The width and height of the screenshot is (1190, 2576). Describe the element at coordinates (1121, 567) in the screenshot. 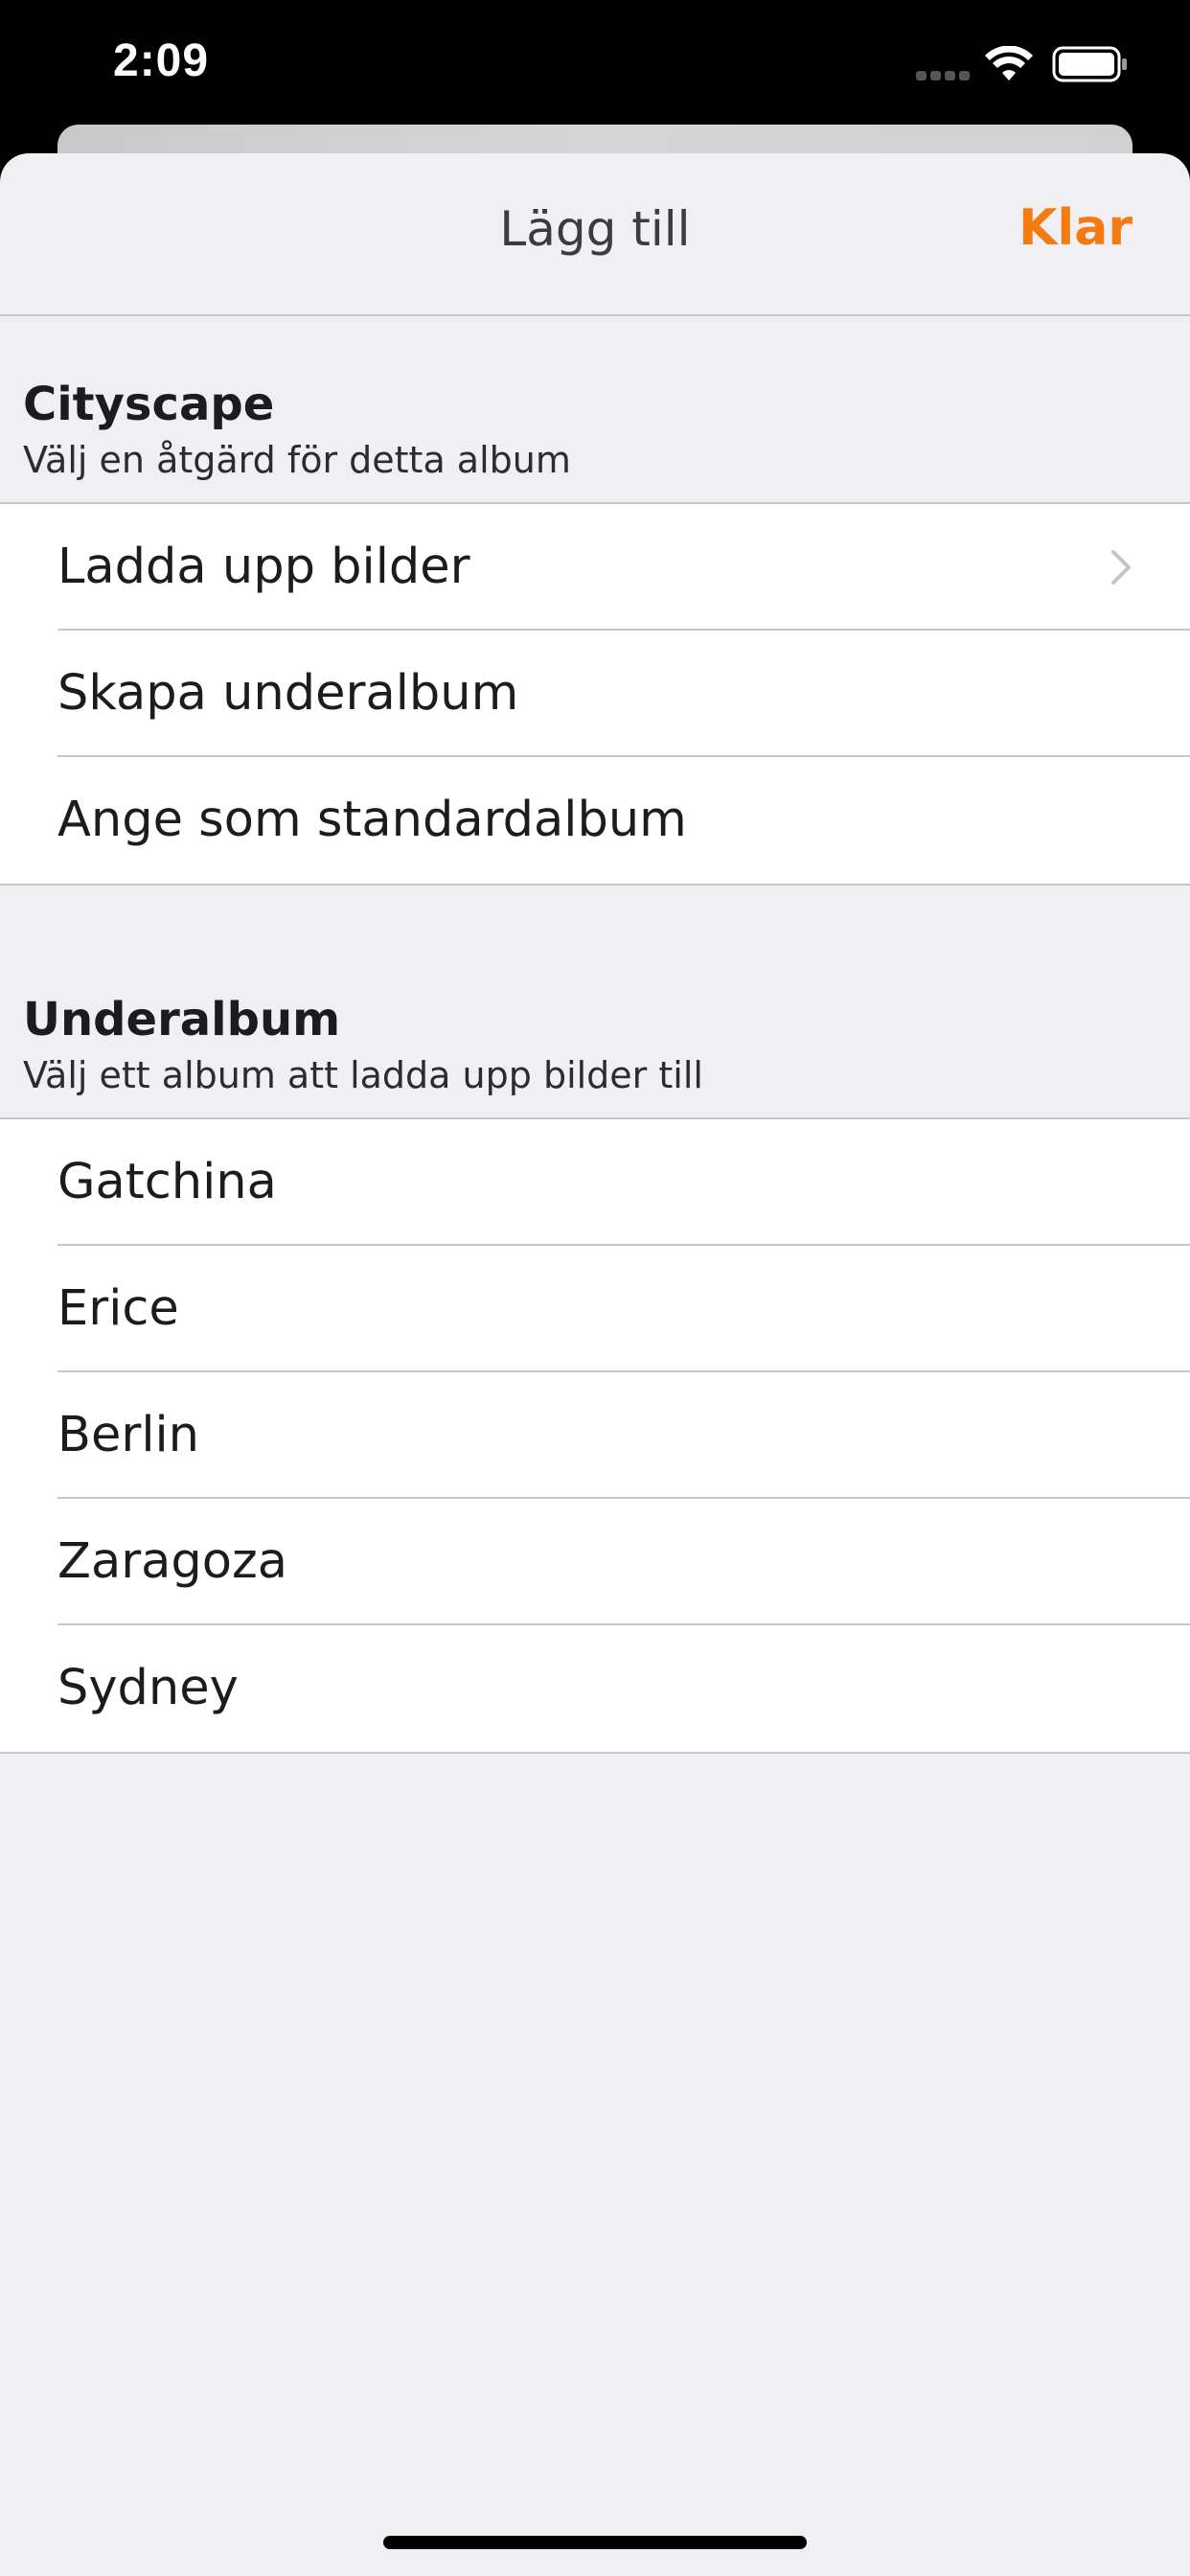

I see `chevron-right-icon` at that location.